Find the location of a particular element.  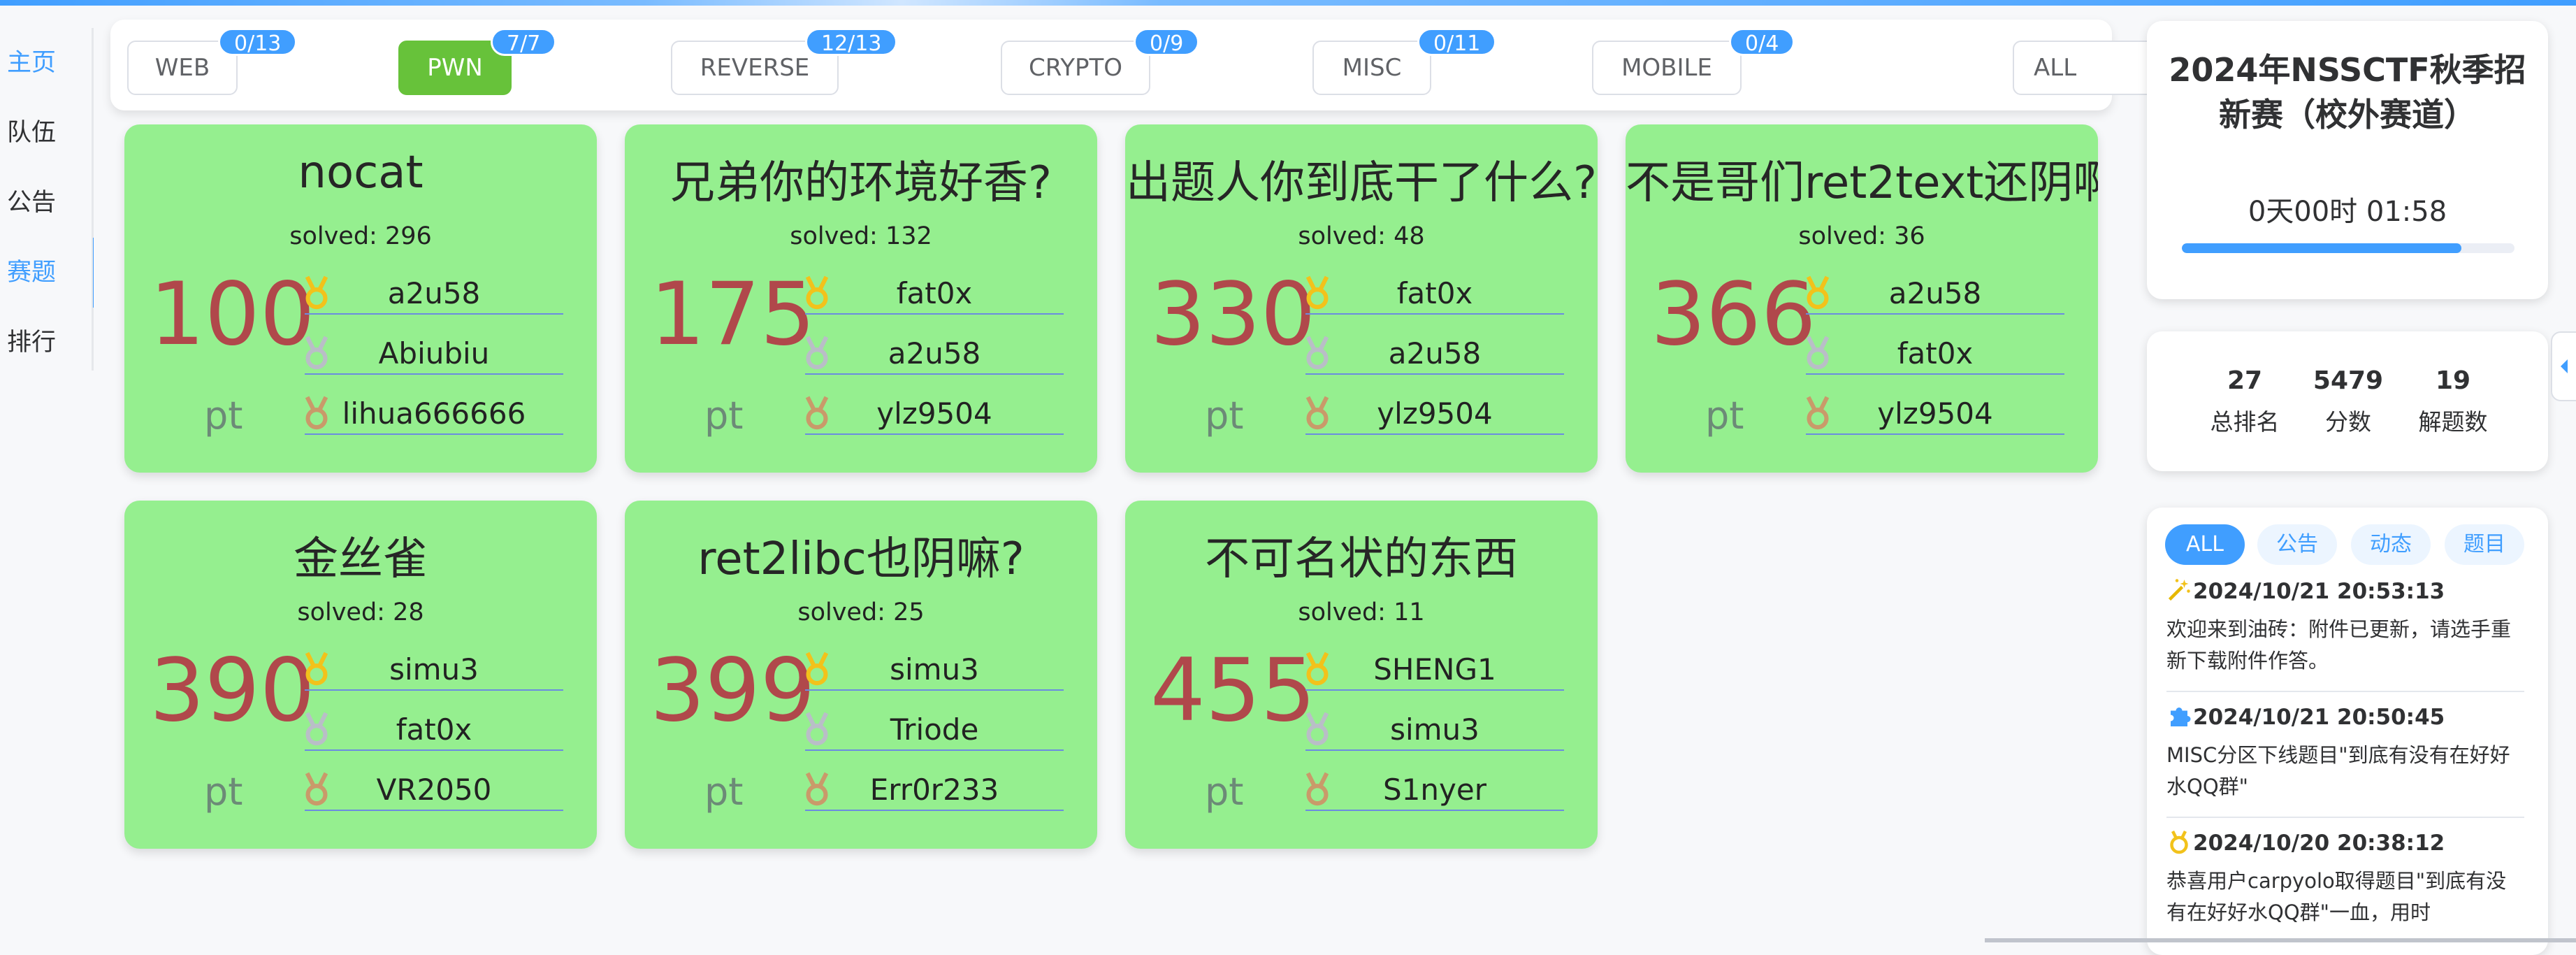

category-badge: 0/4 is located at coordinates (1762, 42).